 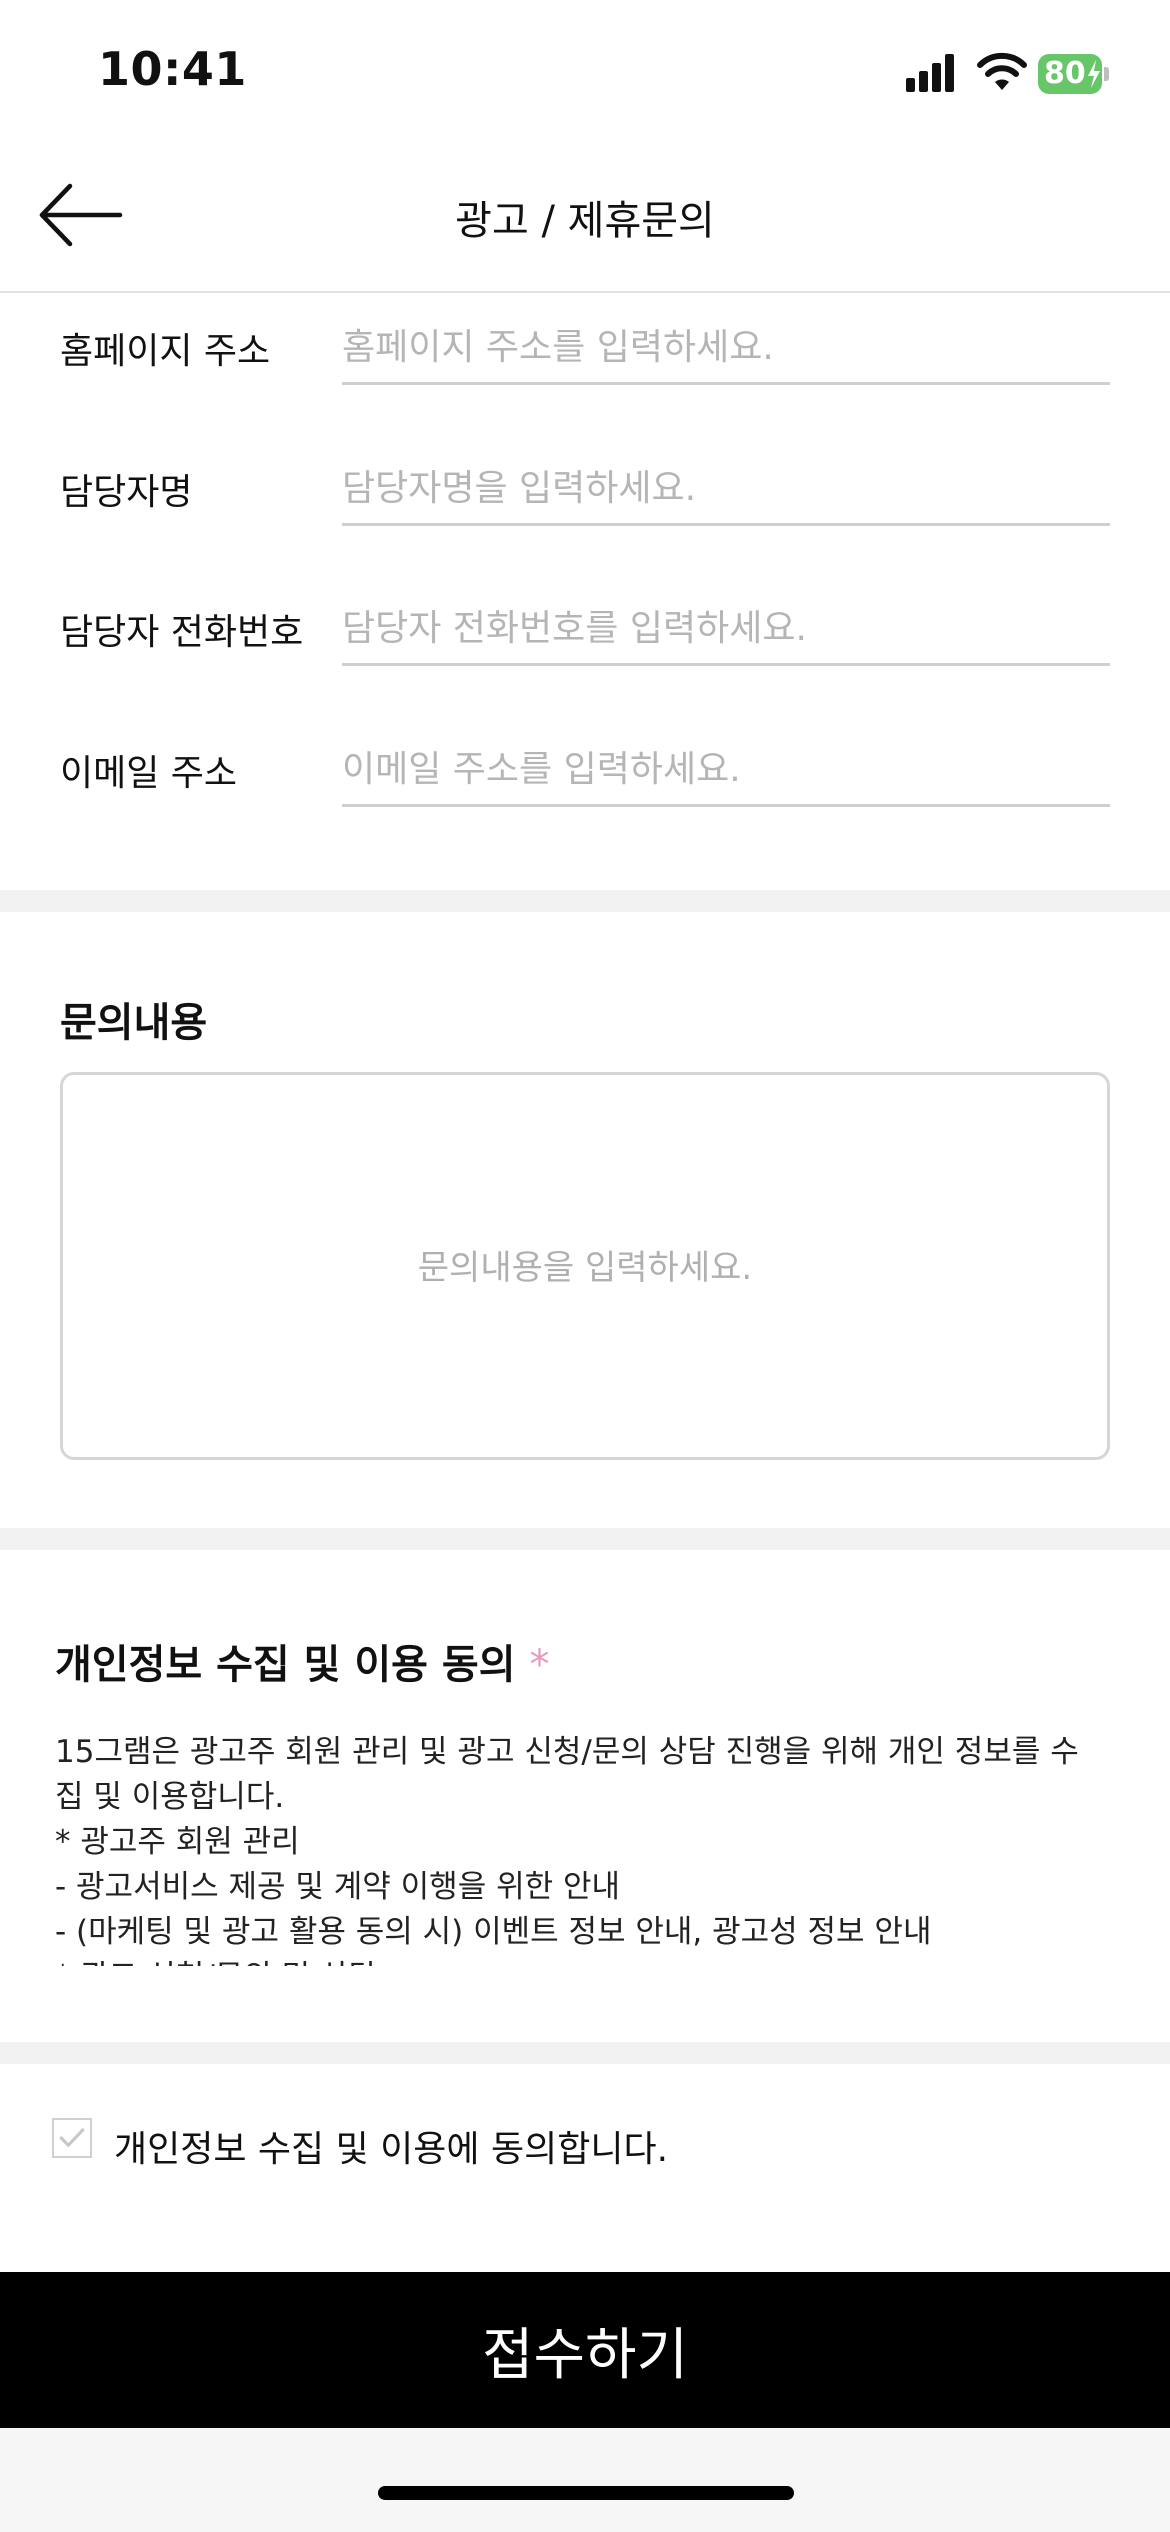 I want to click on privacy-title: 개인정보 수집 및 이용 동의 *, so click(x=302, y=1661).